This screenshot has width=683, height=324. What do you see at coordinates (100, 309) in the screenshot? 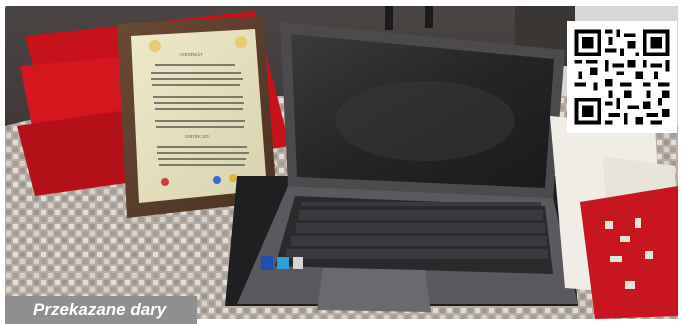
I see `caption-text: Przekazane dary` at bounding box center [100, 309].